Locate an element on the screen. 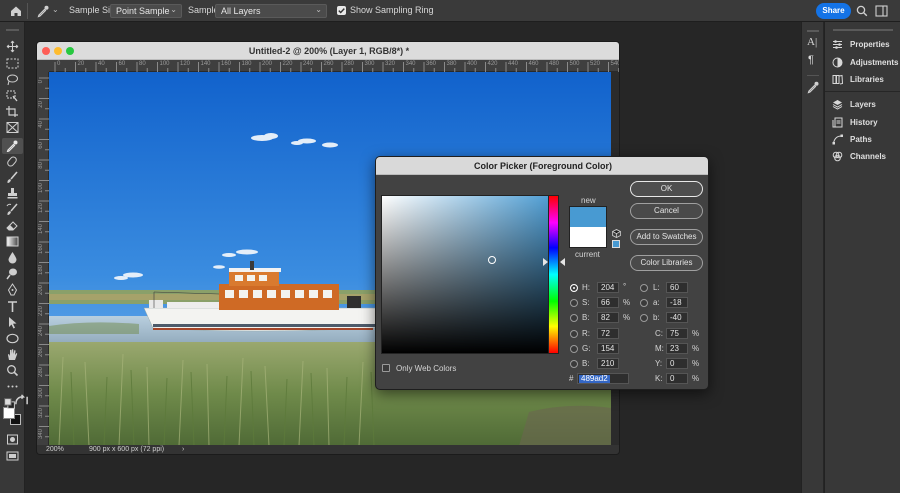 The height and width of the screenshot is (493, 900). green-input: 154 is located at coordinates (608, 348).